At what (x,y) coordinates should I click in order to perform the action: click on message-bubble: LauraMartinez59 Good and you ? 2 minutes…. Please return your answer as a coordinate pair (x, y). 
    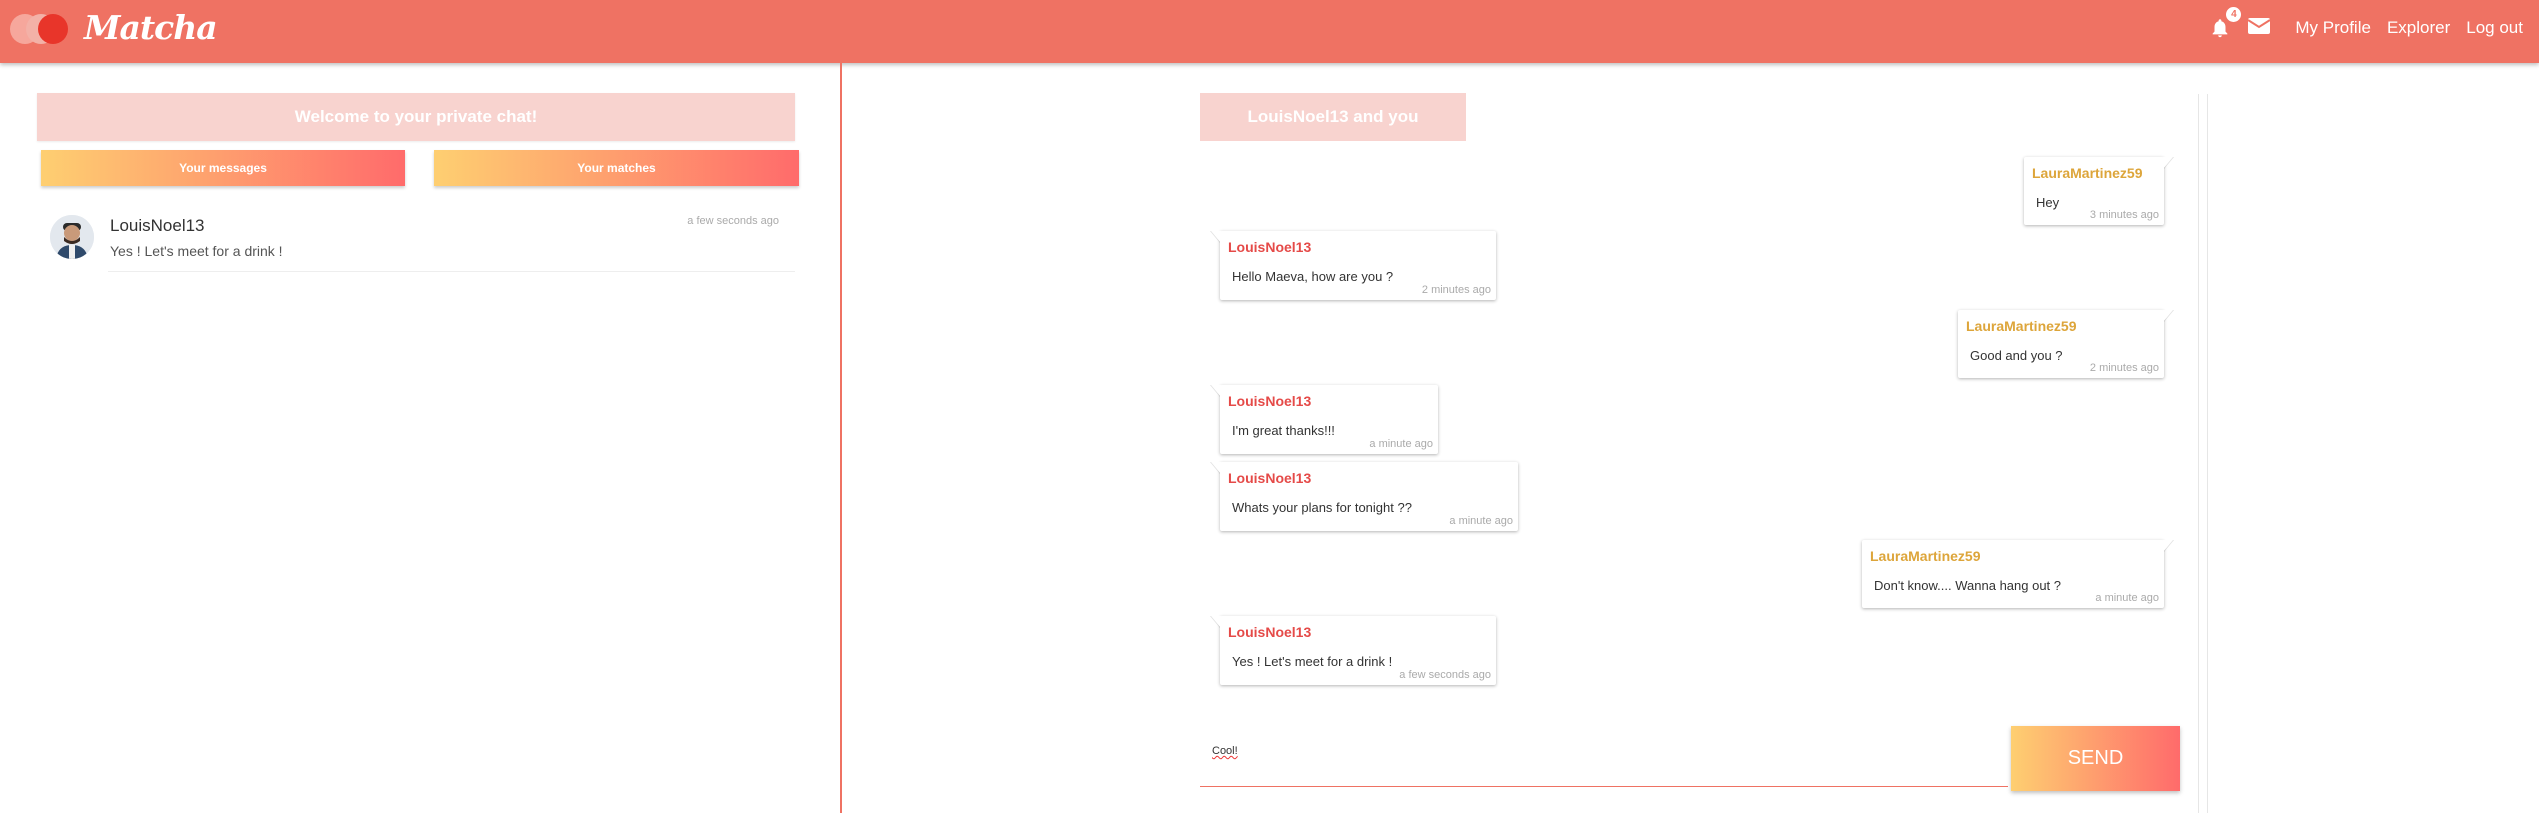
    Looking at the image, I should click on (2065, 344).